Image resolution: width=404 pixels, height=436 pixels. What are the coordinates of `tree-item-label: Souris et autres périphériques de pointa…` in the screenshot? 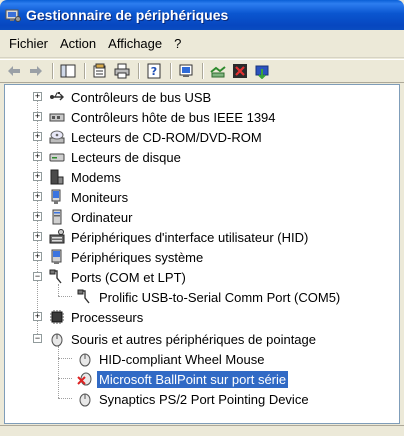 It's located at (193, 339).